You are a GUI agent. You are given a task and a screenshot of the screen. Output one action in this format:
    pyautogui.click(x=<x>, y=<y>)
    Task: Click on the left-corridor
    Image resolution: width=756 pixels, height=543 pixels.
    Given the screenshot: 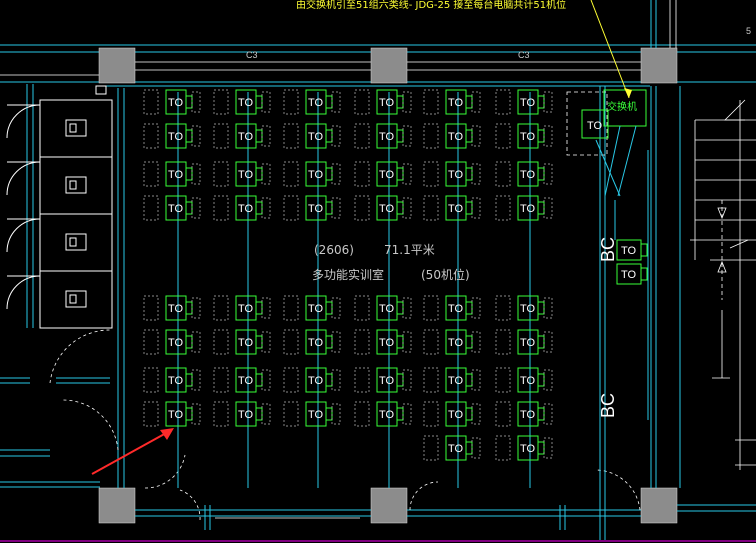 What is the action you would take?
    pyautogui.click(x=62, y=288)
    